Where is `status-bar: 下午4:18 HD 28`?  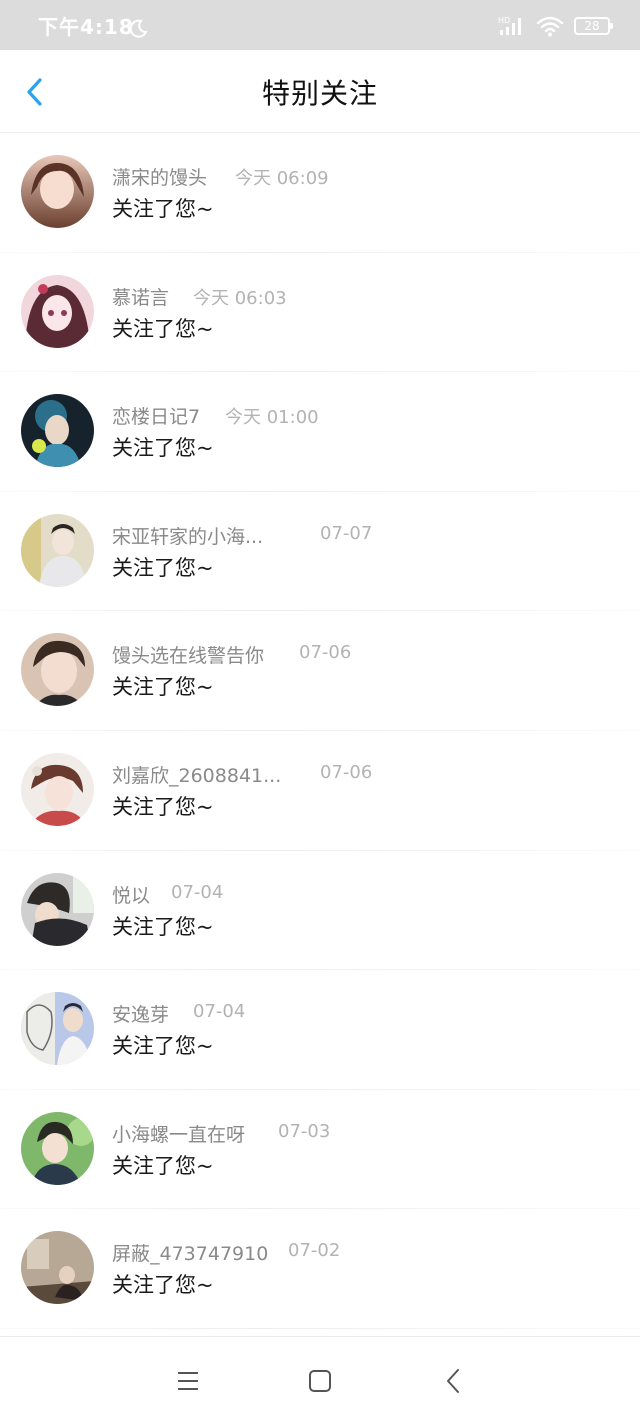 status-bar: 下午4:18 HD 28 is located at coordinates (320, 25).